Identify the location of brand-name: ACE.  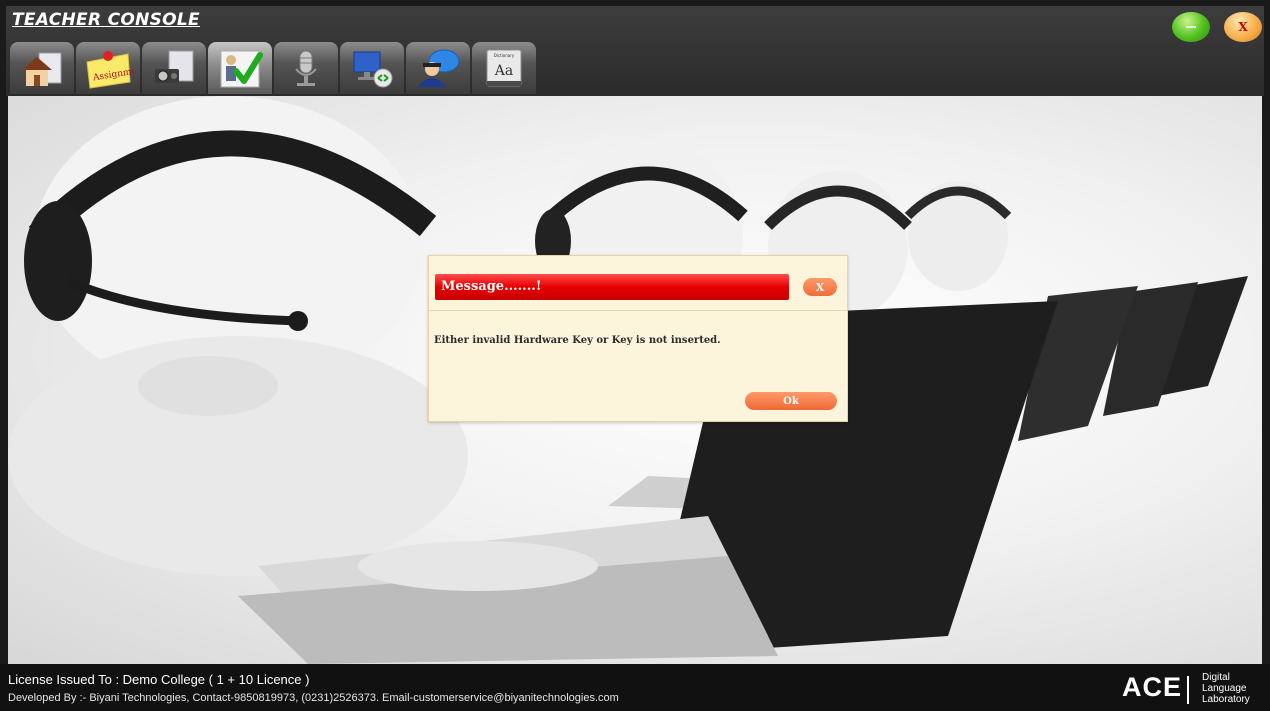
(1152, 687).